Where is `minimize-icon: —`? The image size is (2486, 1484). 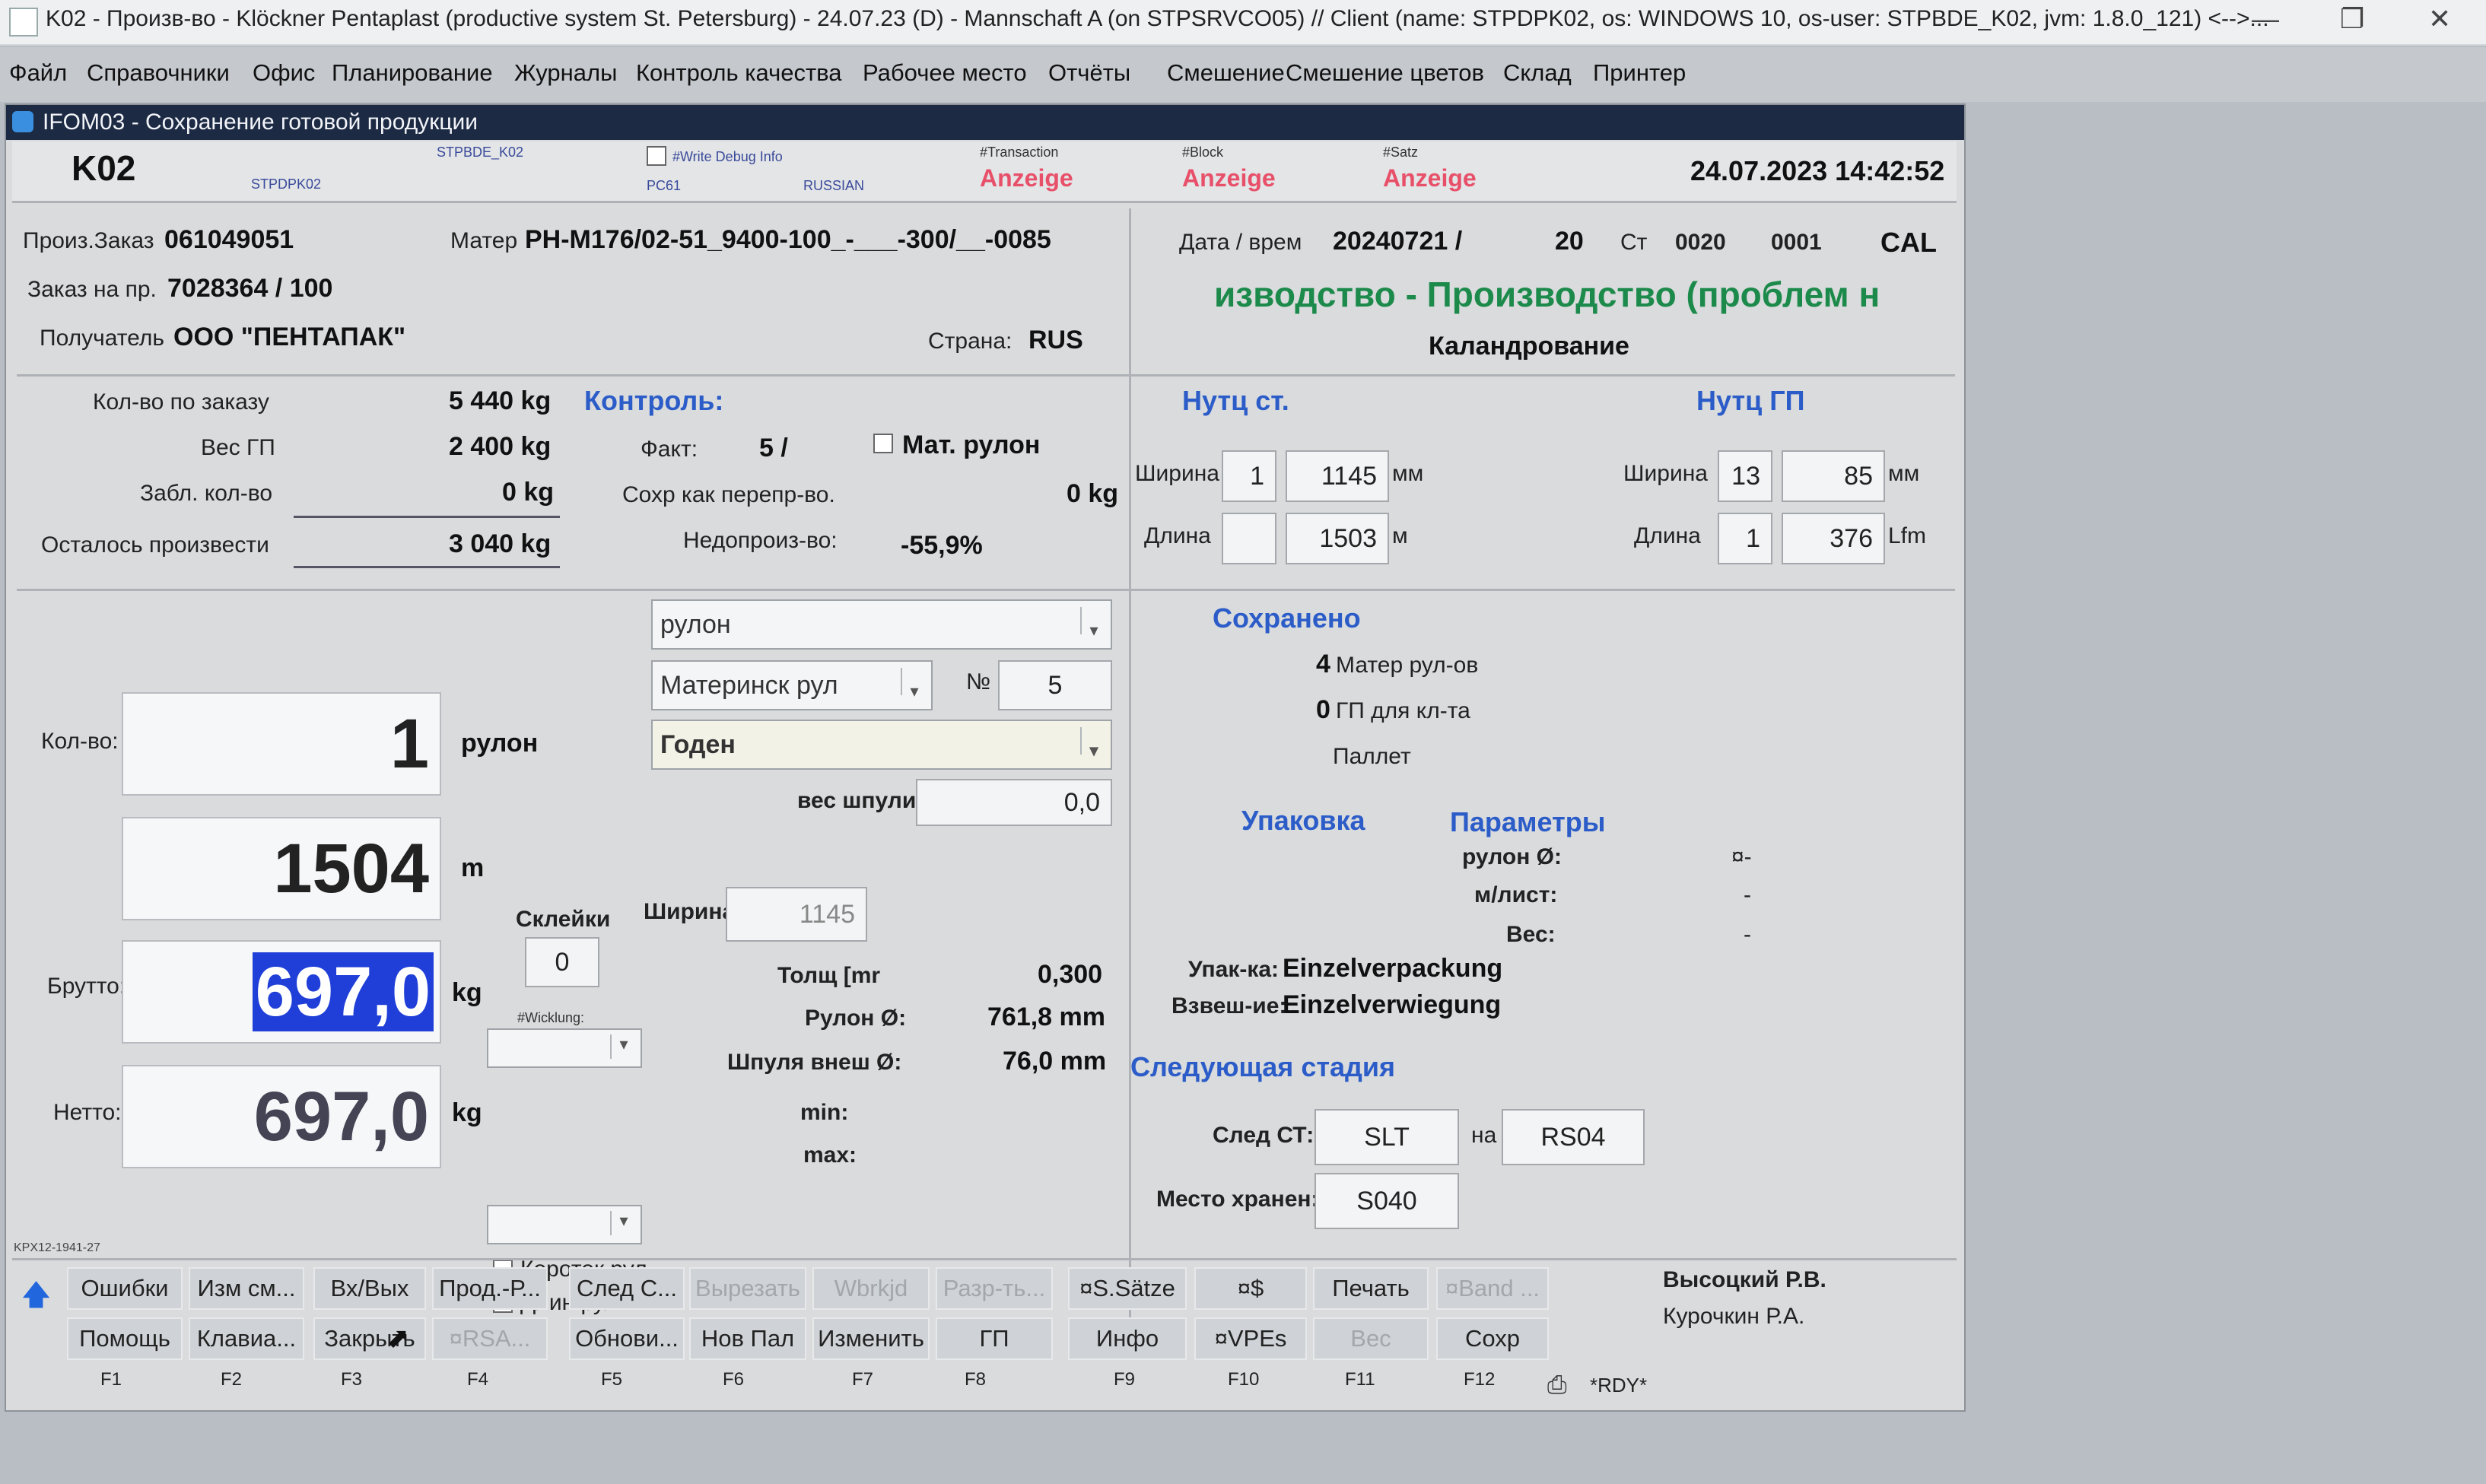 minimize-icon: — is located at coordinates (2265, 19).